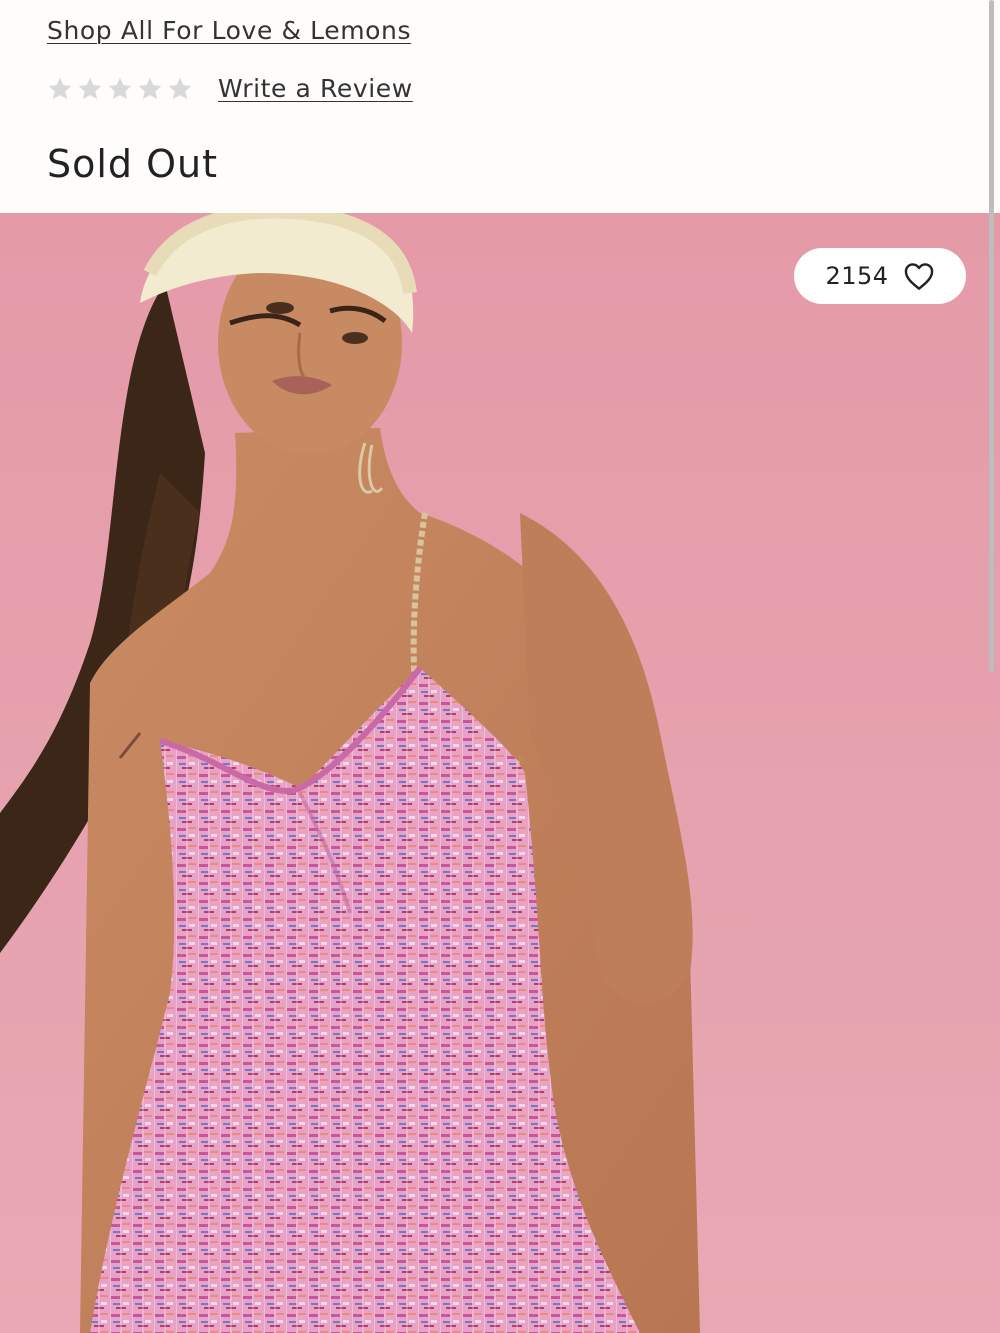  What do you see at coordinates (918, 276) in the screenshot?
I see `heart-outline-icon` at bounding box center [918, 276].